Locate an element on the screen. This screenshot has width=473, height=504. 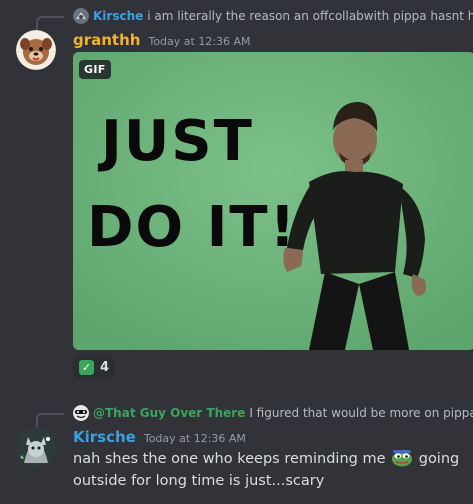
reaction-count: 4 is located at coordinates (105, 367).